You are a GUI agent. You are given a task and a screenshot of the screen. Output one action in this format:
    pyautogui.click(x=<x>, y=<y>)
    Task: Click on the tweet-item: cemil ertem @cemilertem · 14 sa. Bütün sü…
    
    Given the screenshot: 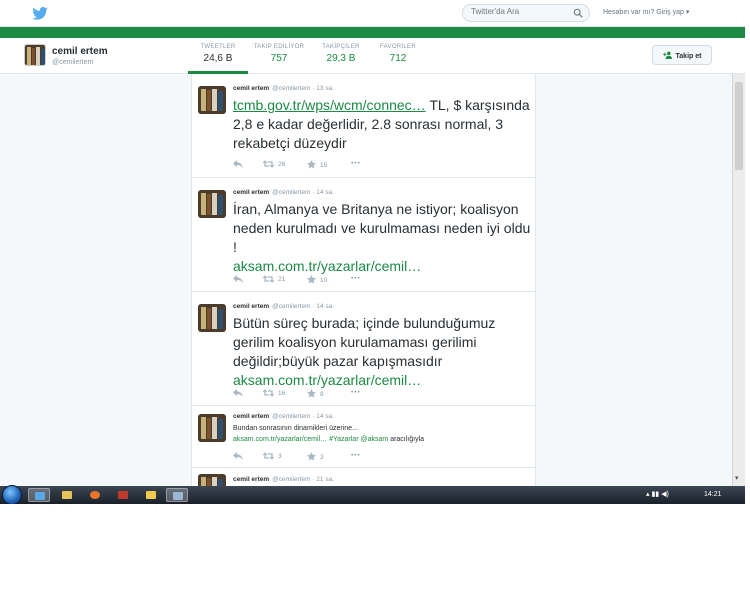 What is the action you would take?
    pyautogui.click(x=363, y=349)
    